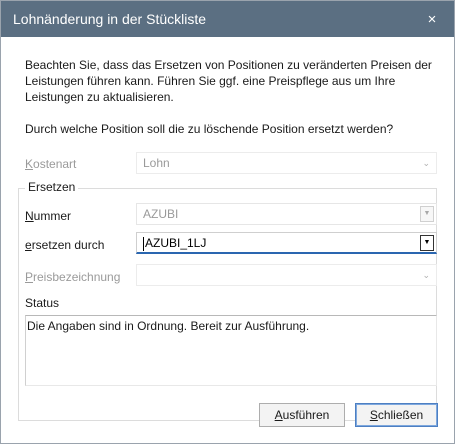 The height and width of the screenshot is (444, 455). I want to click on close-rest: chließen, so click(400, 415).